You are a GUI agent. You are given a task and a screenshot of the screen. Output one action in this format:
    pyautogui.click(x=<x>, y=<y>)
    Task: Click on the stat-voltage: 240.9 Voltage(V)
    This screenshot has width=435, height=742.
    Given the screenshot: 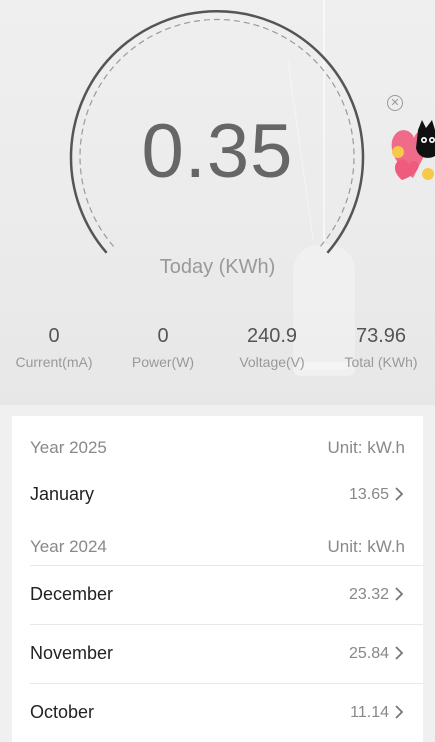 What is the action you would take?
    pyautogui.click(x=272, y=346)
    